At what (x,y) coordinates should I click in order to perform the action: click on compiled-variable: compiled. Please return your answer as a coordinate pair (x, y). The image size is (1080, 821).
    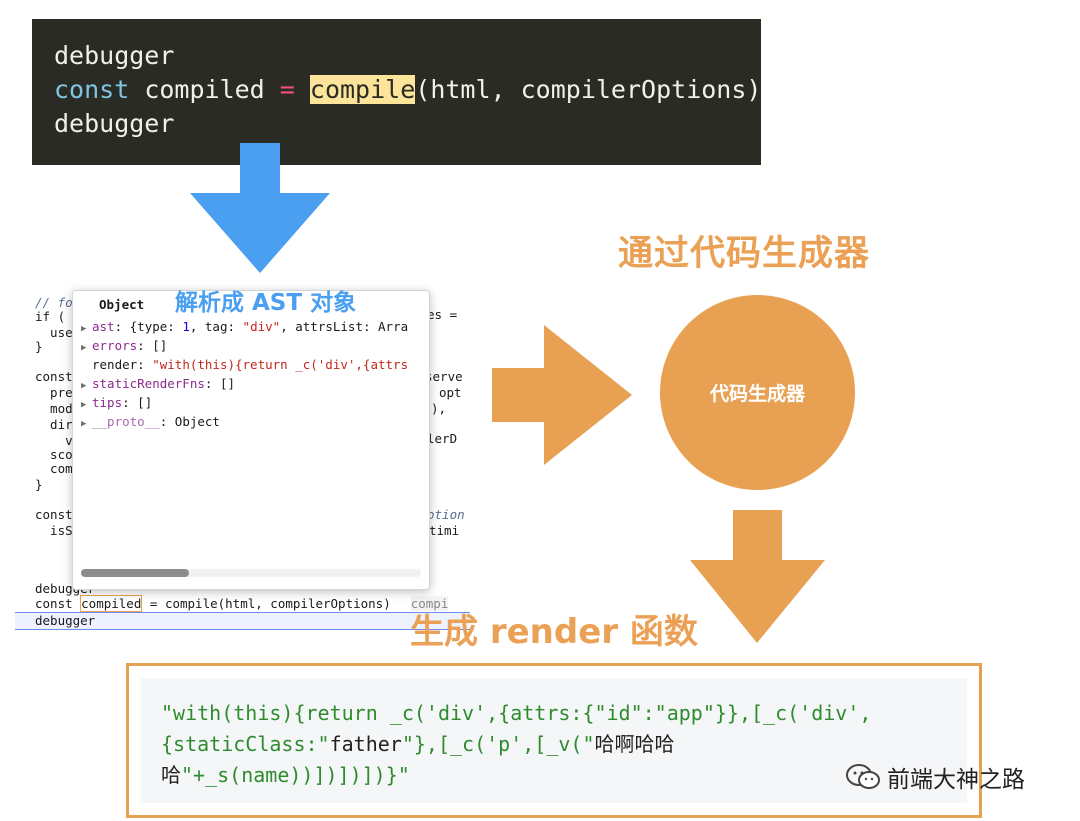
    Looking at the image, I should click on (204, 89).